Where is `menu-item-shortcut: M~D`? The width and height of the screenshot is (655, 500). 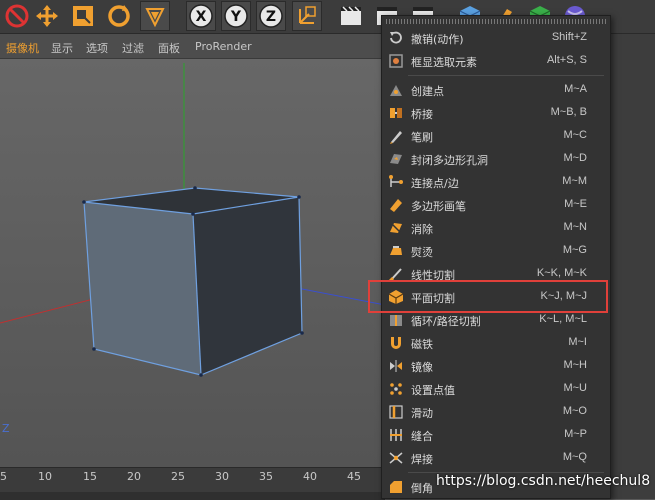 menu-item-shortcut: M~D is located at coordinates (575, 158).